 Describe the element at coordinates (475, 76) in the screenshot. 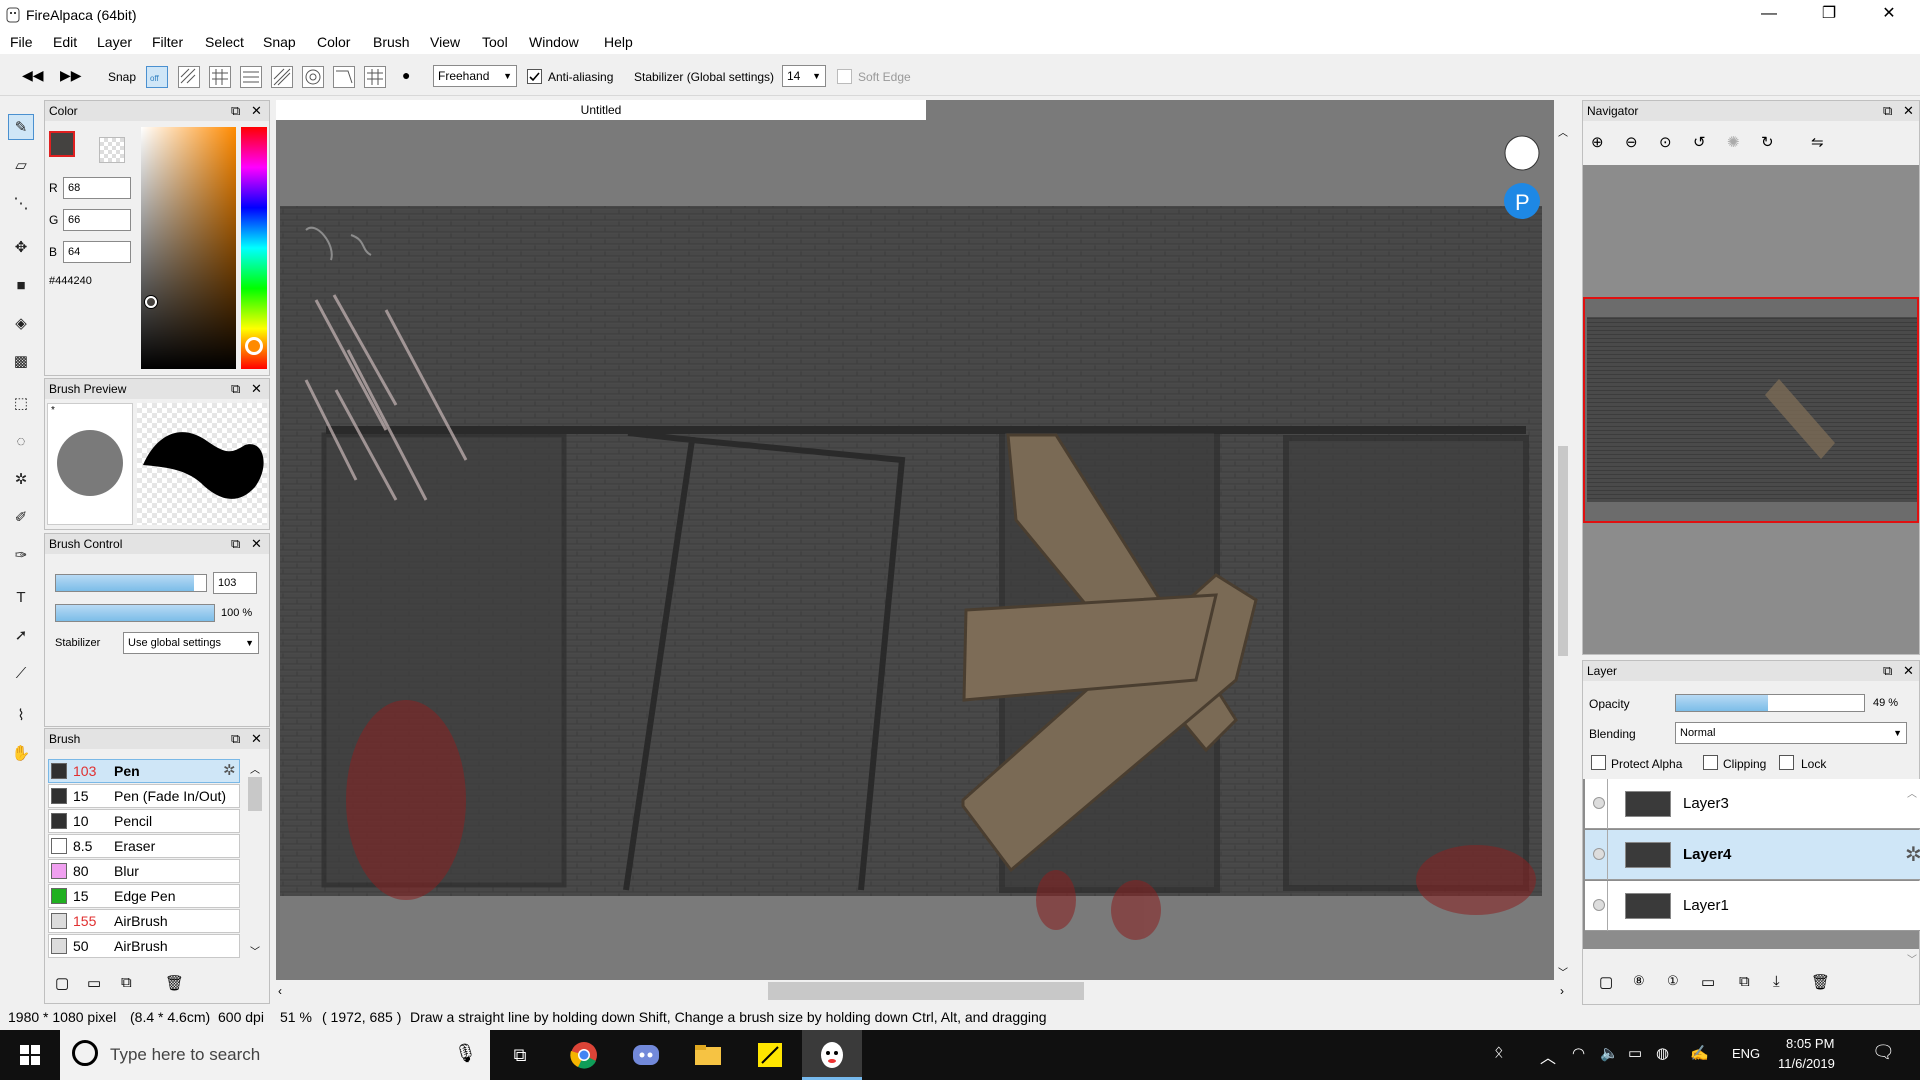

I see `draw-mode-select: Freehand ▼` at that location.